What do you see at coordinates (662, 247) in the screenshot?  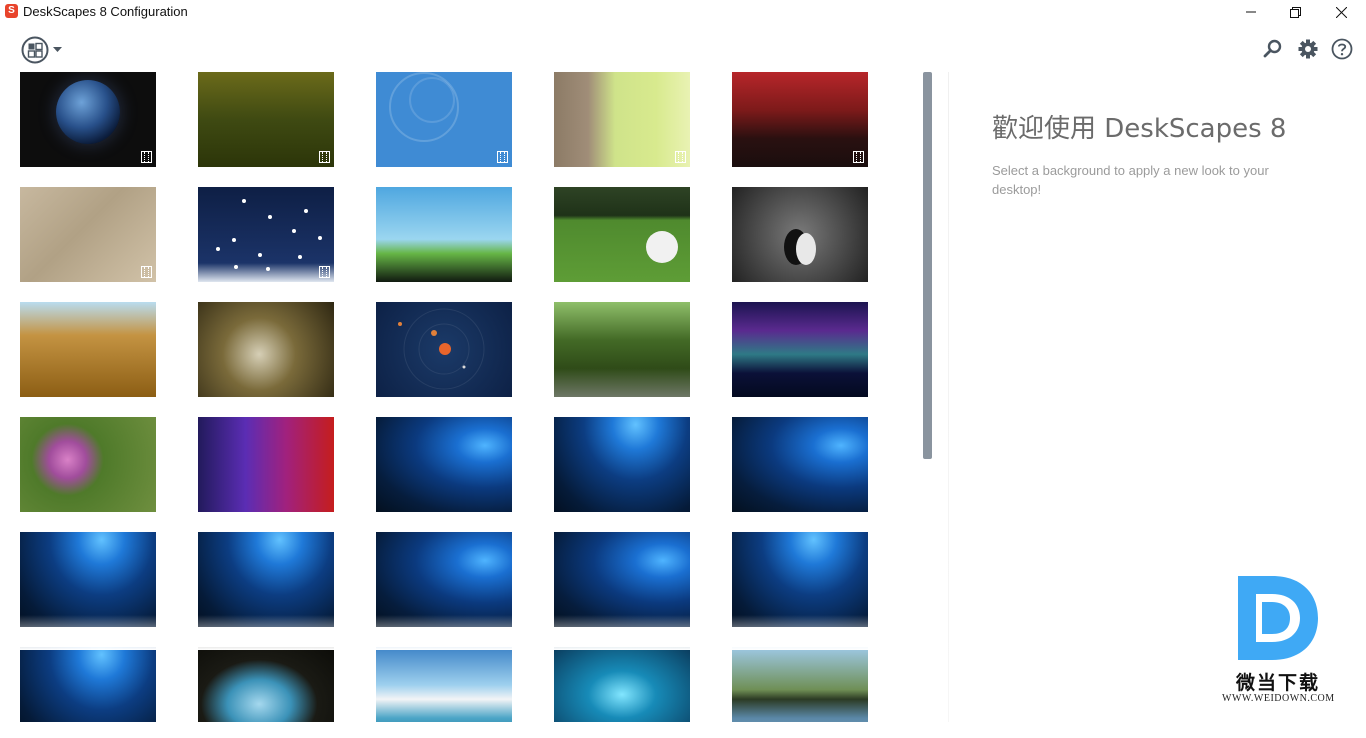 I see `golf-ball-image` at bounding box center [662, 247].